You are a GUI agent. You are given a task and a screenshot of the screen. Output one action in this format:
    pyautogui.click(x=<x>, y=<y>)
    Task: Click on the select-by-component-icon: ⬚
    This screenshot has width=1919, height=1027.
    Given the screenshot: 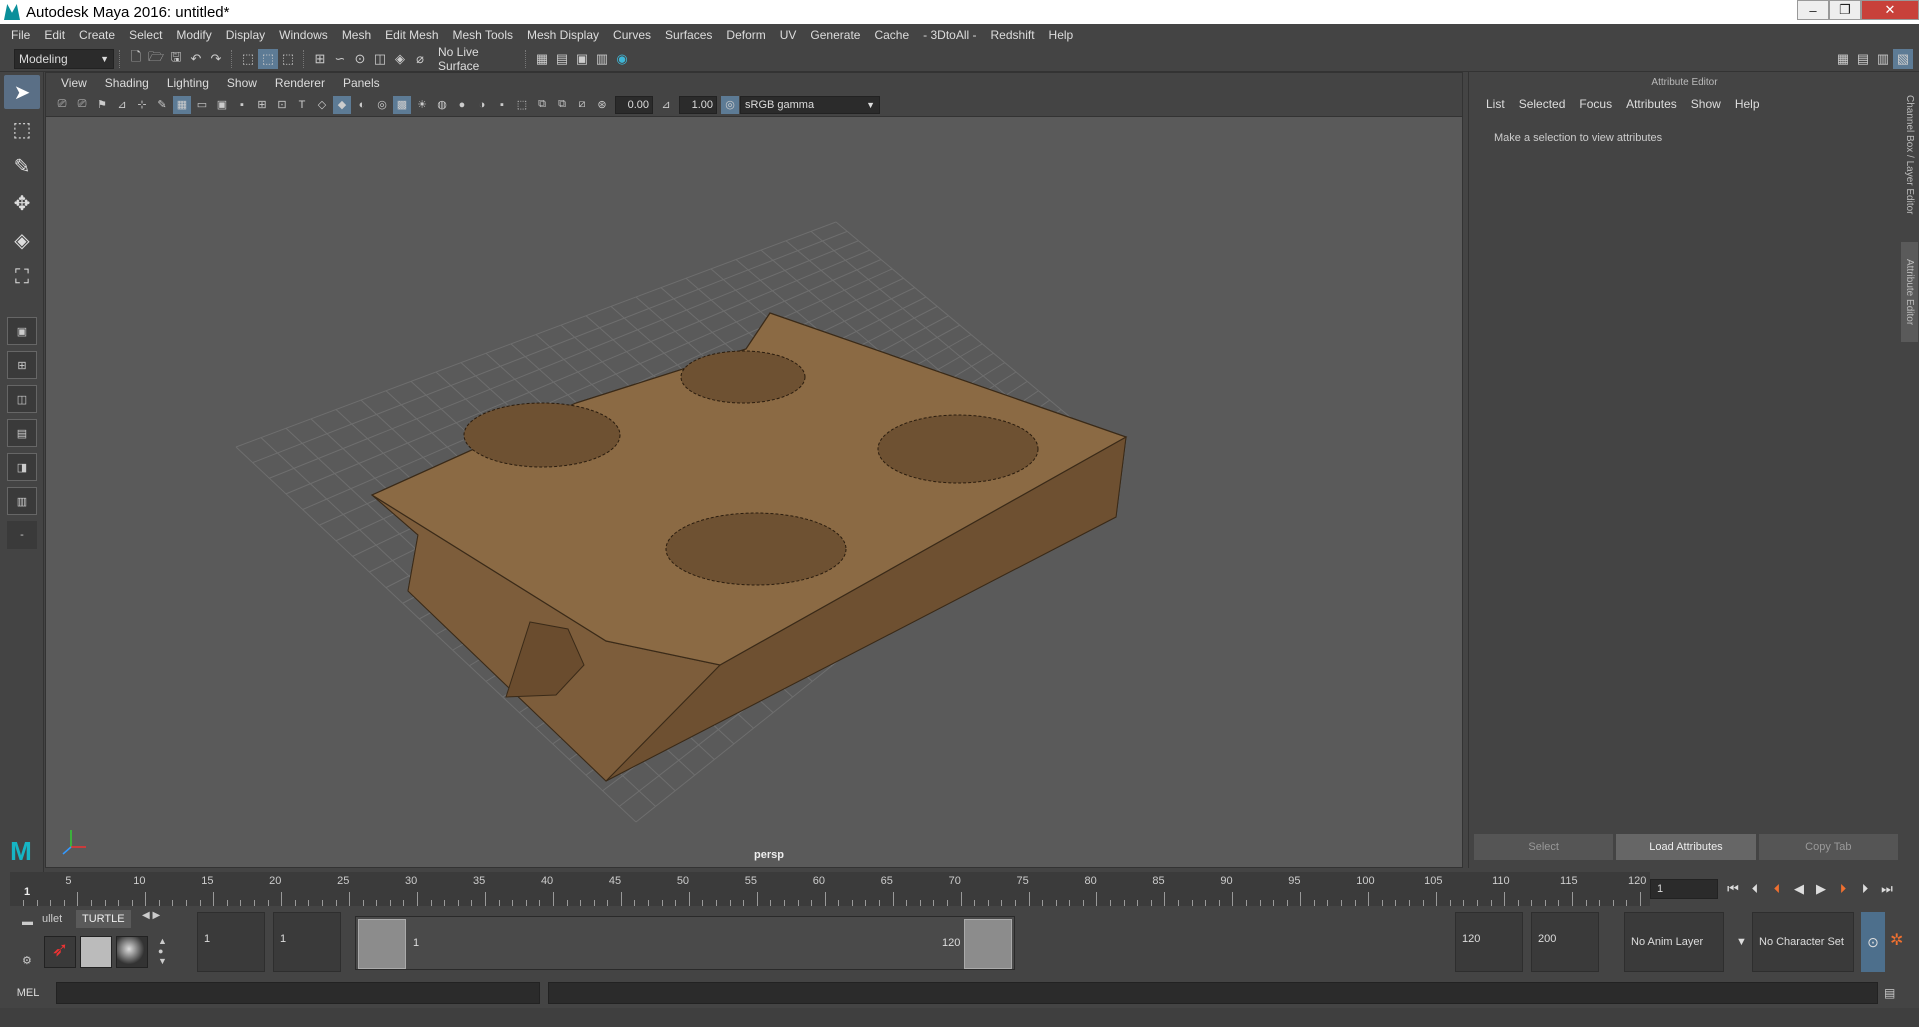 What is the action you would take?
    pyautogui.click(x=288, y=59)
    